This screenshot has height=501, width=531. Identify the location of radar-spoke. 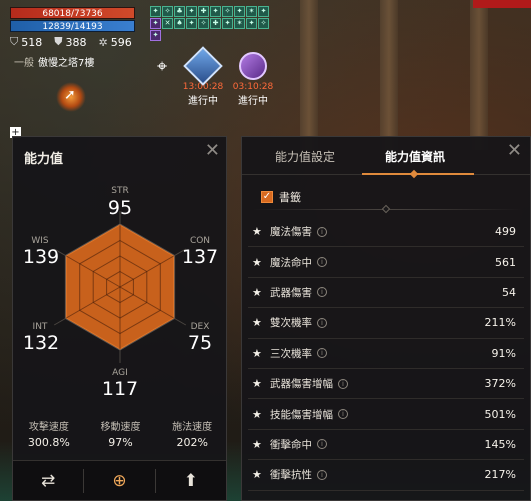
(59, 322).